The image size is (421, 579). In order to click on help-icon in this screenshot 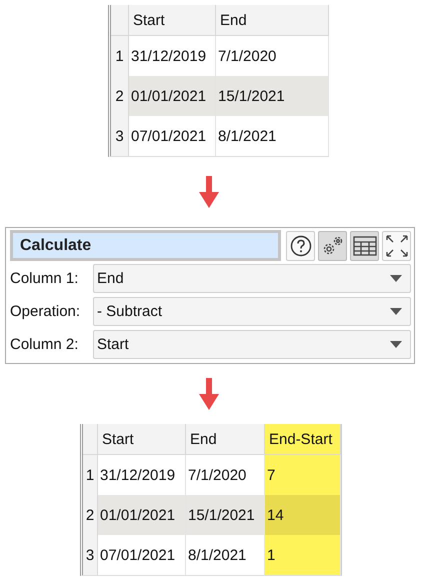, I will do `click(301, 245)`.